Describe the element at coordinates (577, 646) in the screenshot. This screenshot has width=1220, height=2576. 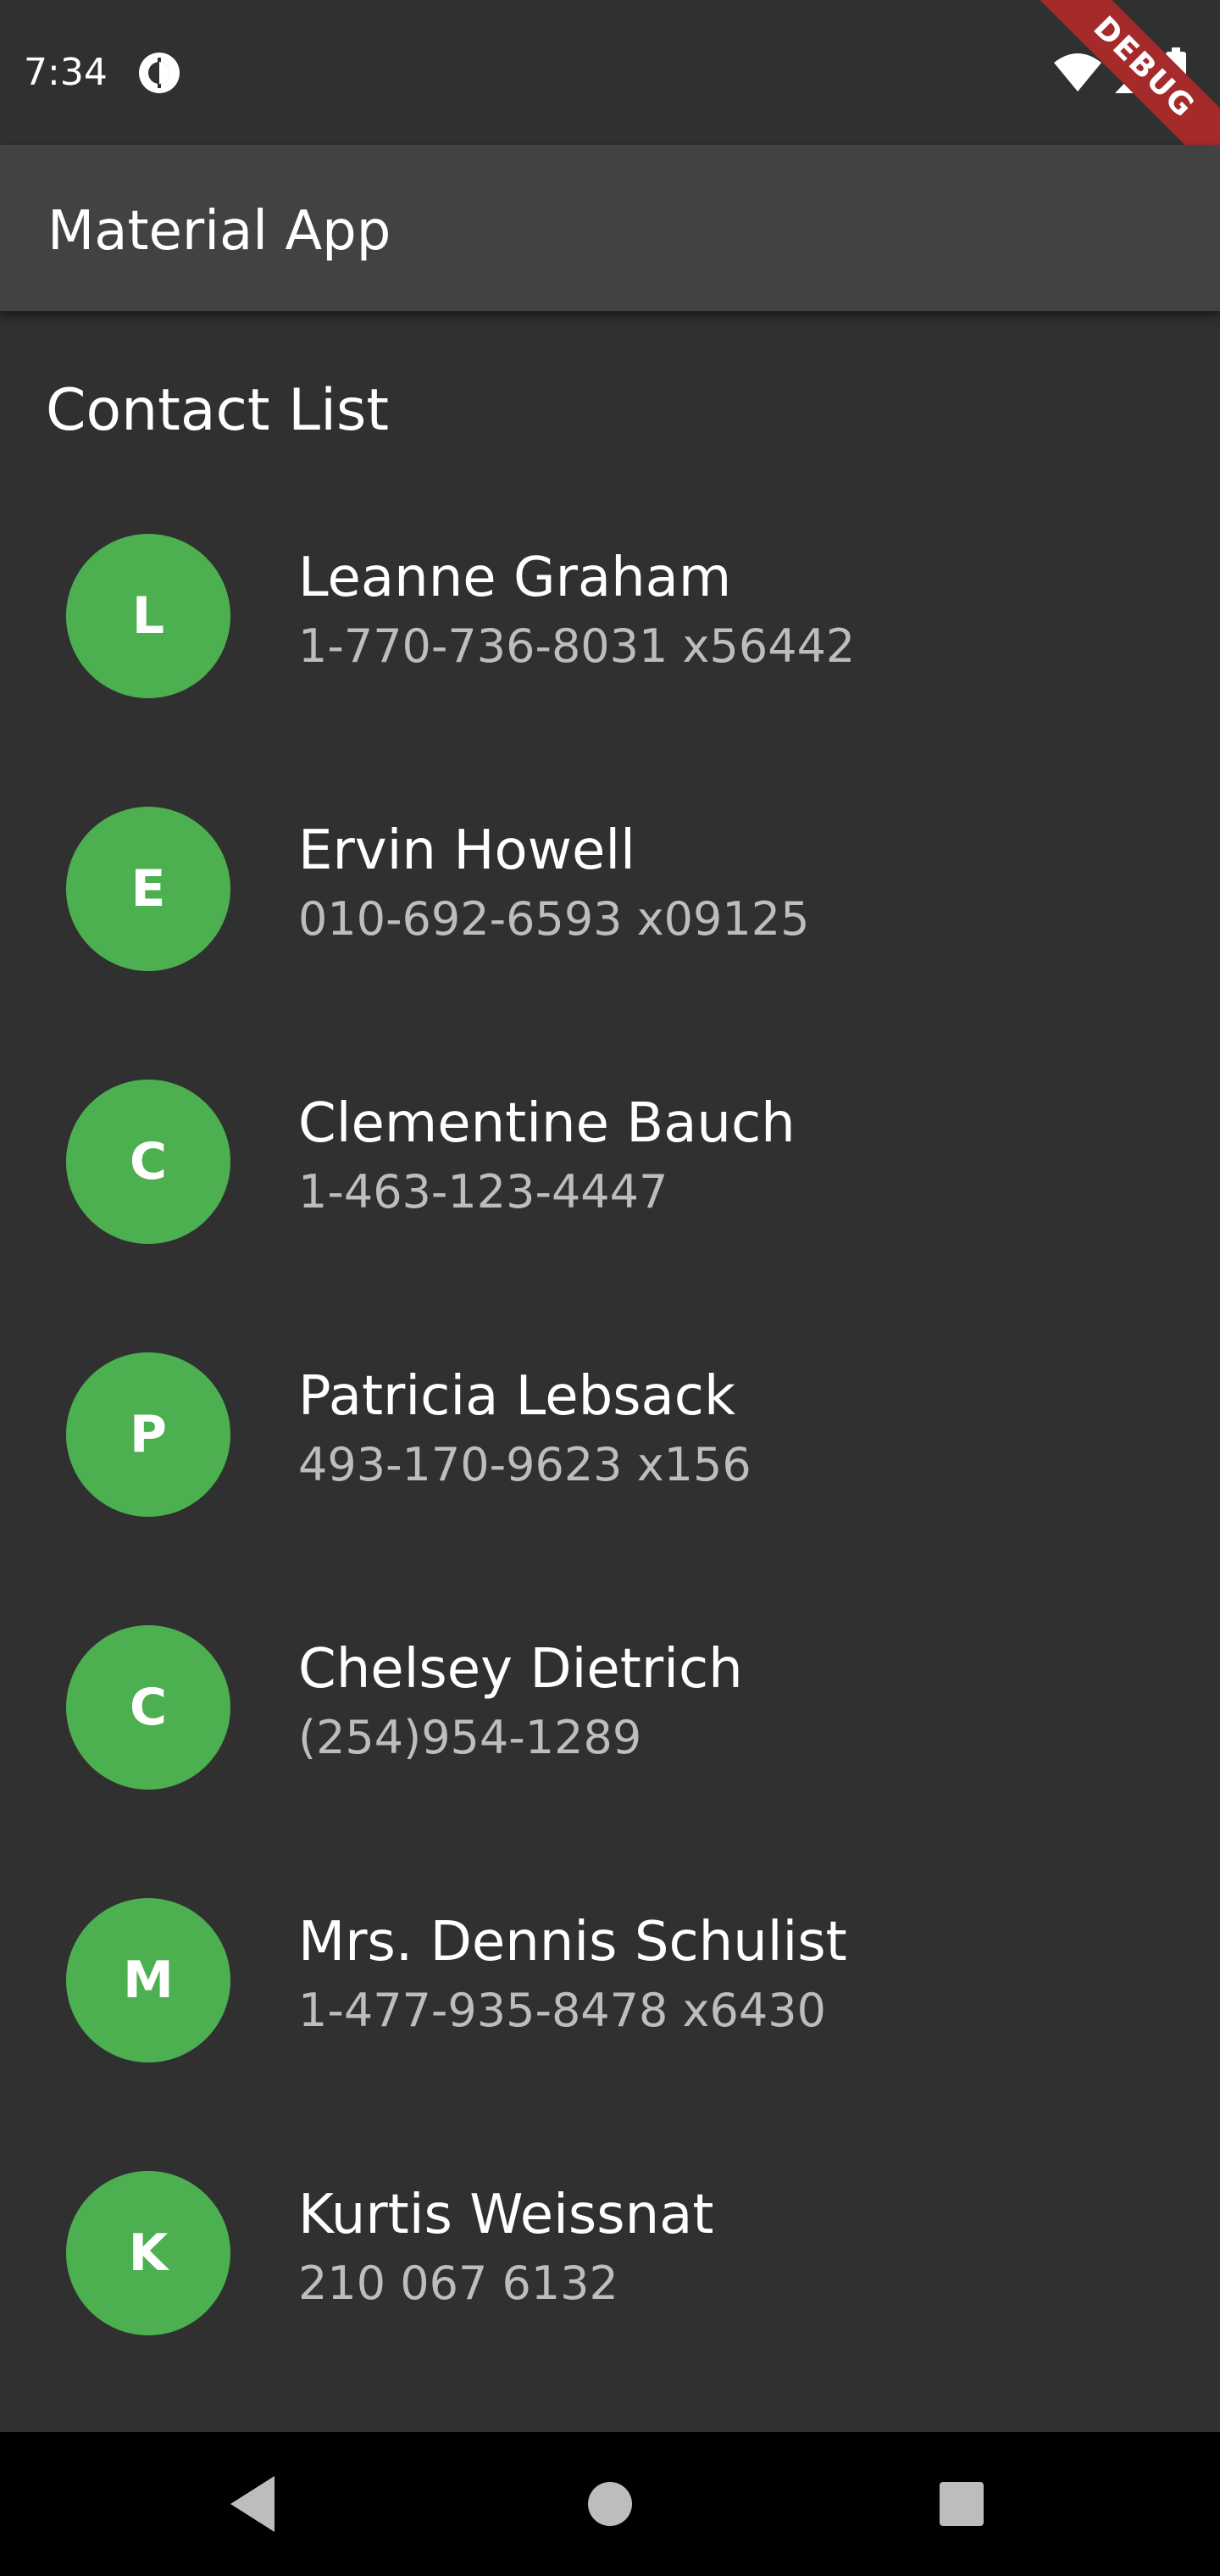
I see `contact-phone: 1-770-736-8031 x56442` at that location.